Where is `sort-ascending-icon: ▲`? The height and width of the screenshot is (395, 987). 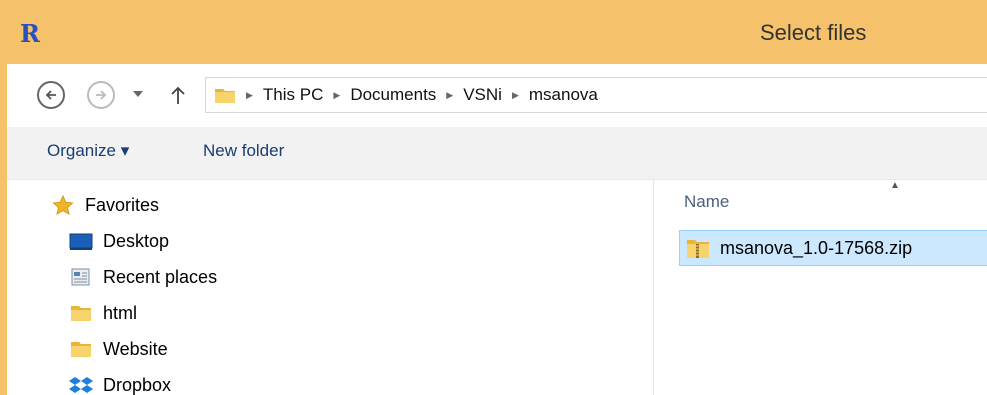 sort-ascending-icon: ▲ is located at coordinates (895, 185).